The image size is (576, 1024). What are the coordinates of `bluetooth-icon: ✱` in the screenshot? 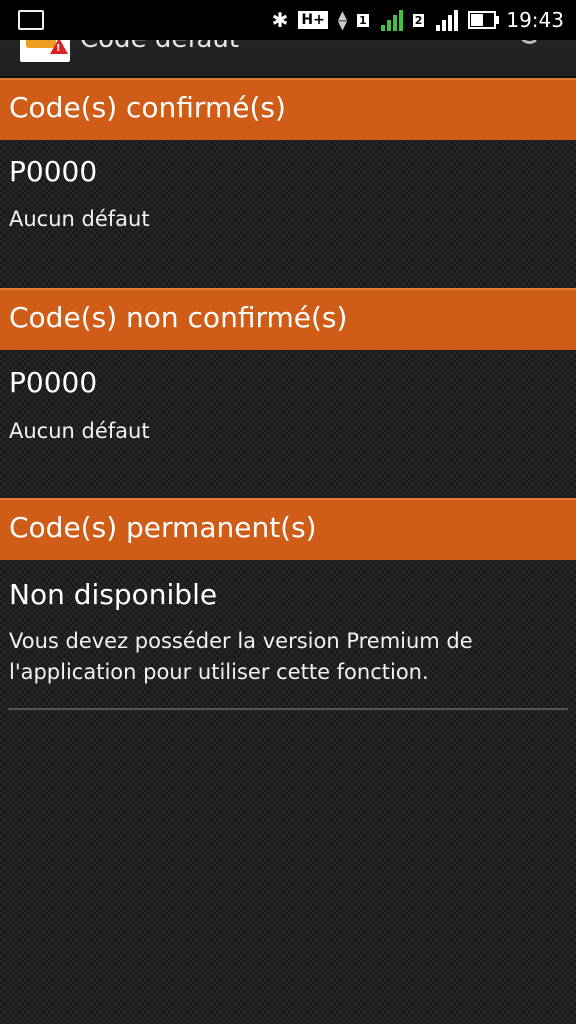 It's located at (280, 20).